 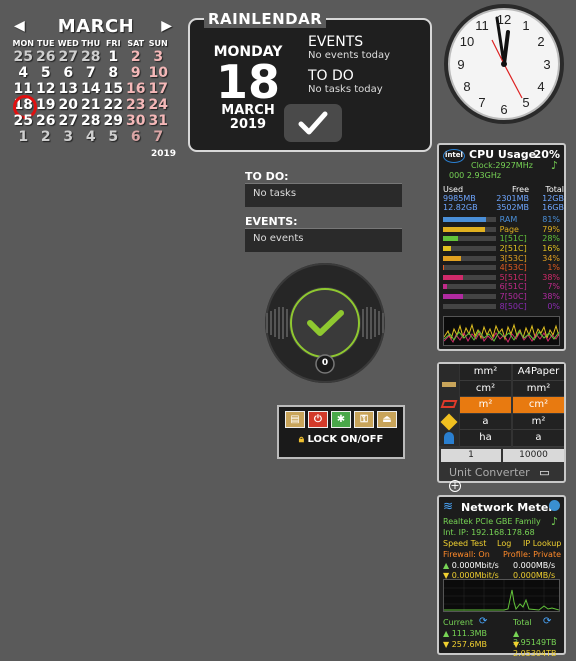 What do you see at coordinates (538, 372) in the screenshot?
I see `unit-option: A4Paper` at bounding box center [538, 372].